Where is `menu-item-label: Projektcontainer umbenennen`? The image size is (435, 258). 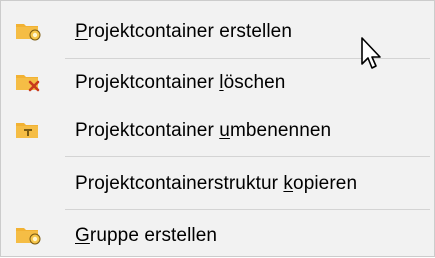
menu-item-label: Projektcontainer umbenennen is located at coordinates (203, 130).